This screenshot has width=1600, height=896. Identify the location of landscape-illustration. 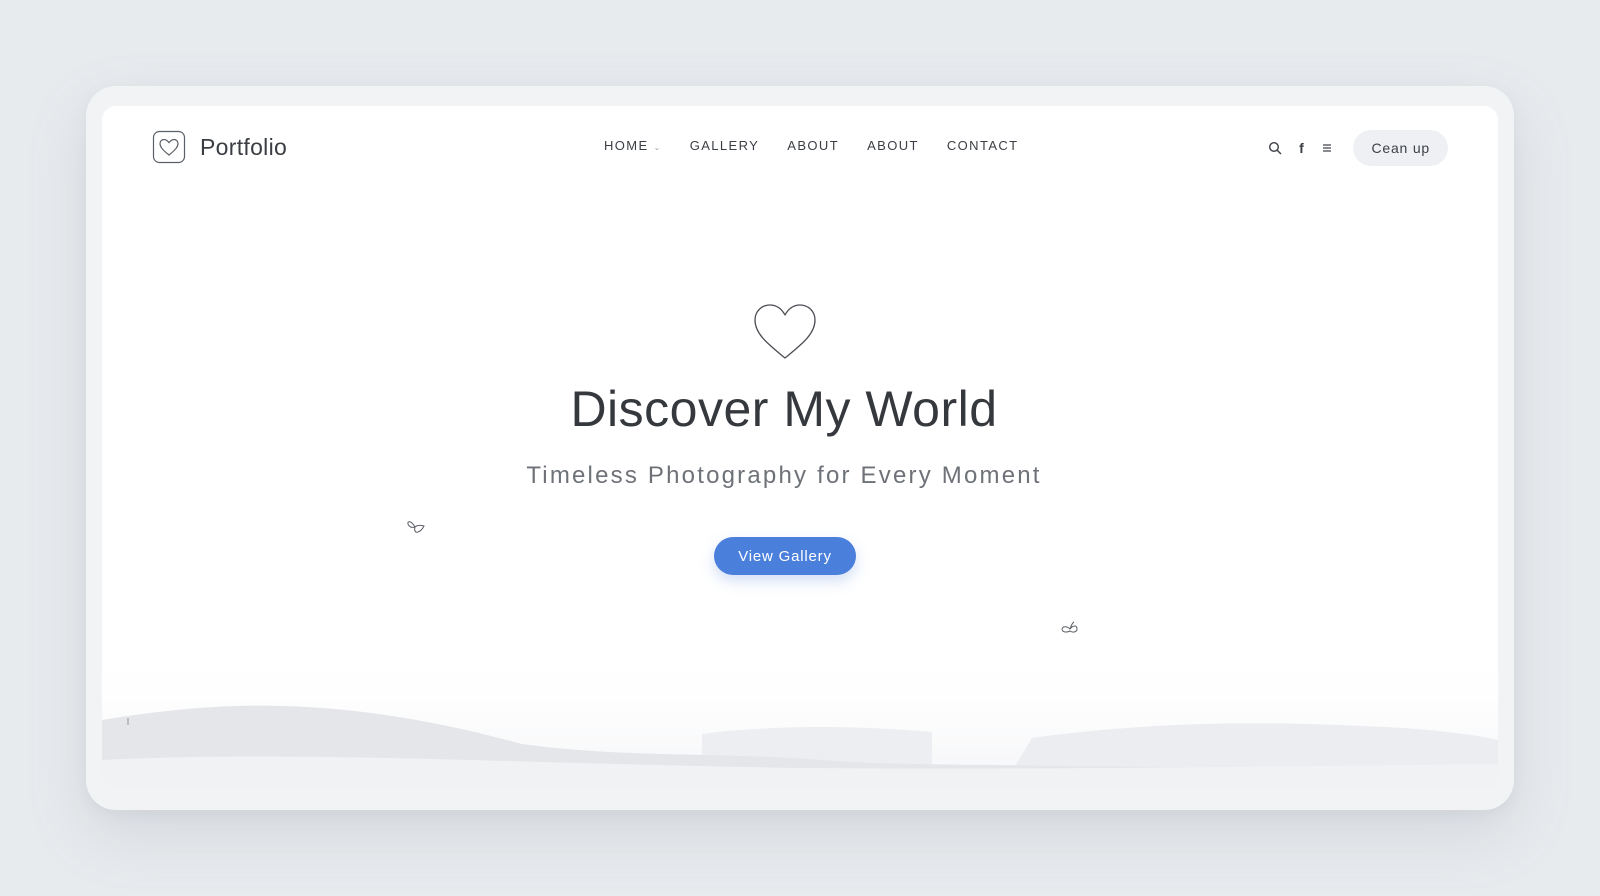
(800, 718).